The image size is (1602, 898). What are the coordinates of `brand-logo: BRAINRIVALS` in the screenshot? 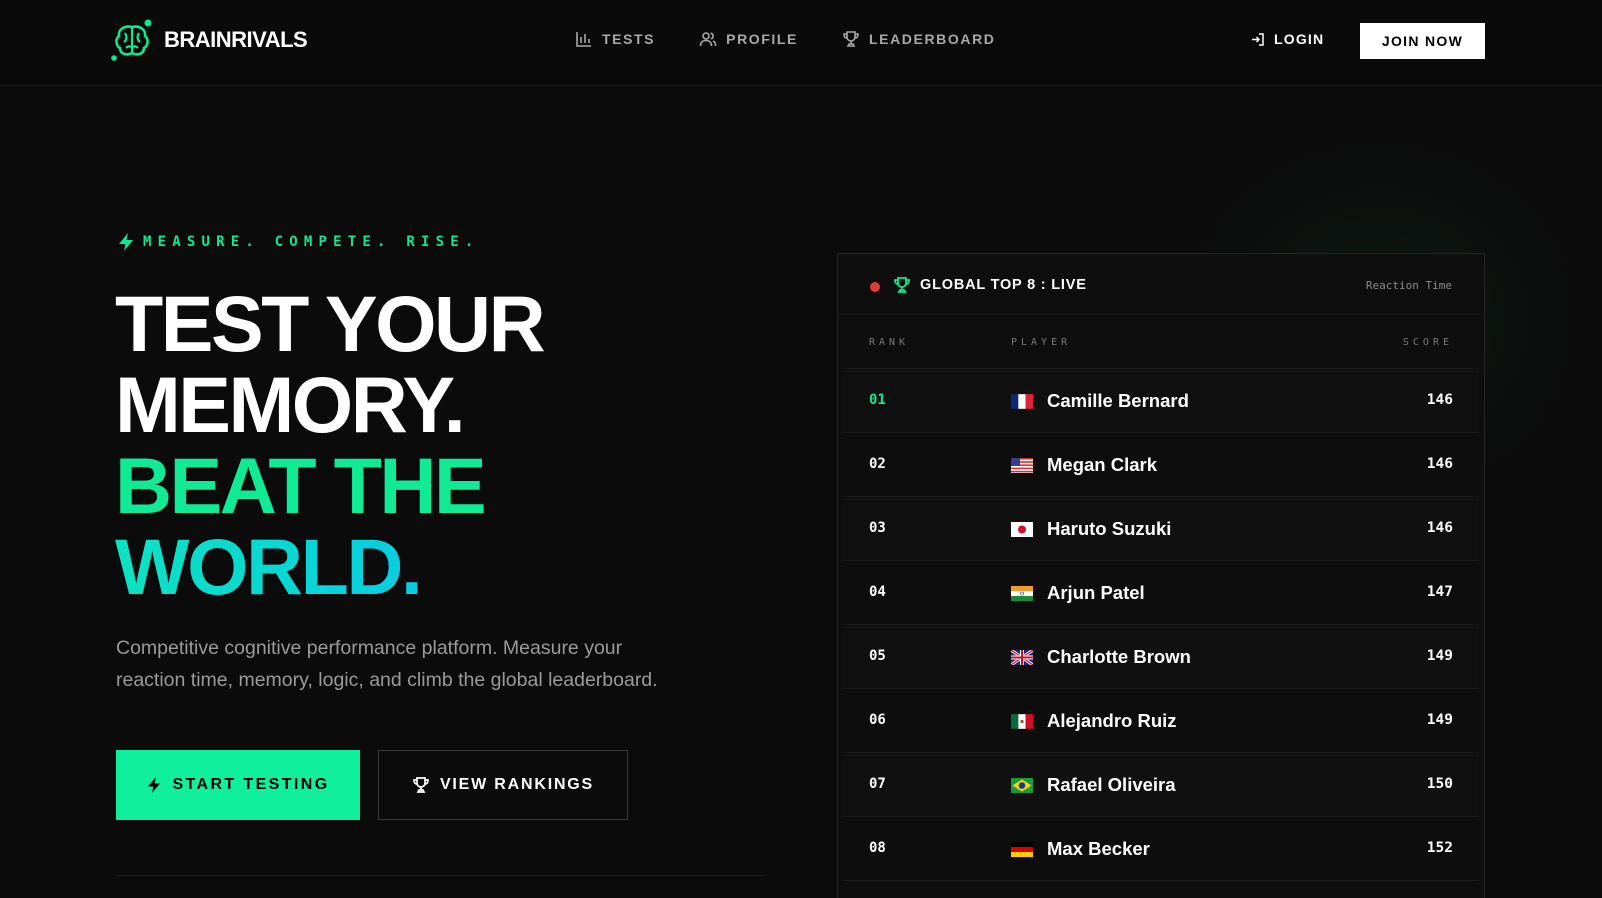 It's located at (209, 40).